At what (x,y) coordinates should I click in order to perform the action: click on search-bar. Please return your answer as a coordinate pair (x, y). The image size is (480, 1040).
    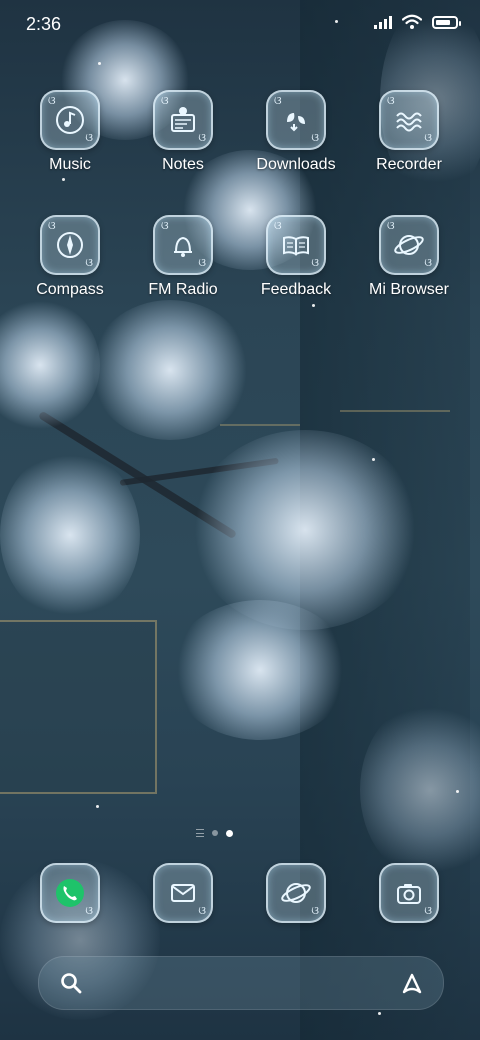
    Looking at the image, I should click on (241, 983).